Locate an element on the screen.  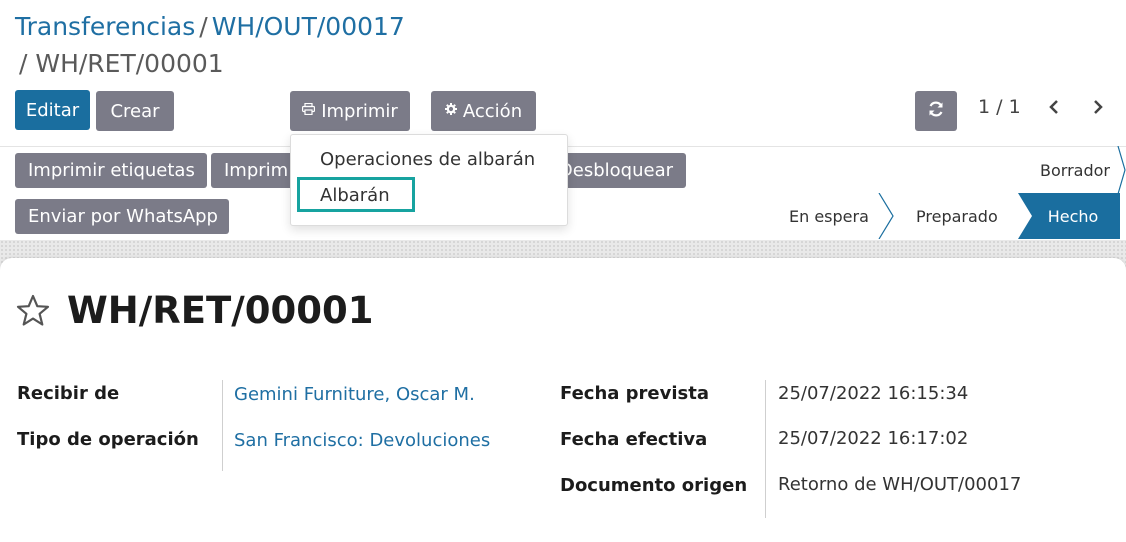
action-button-label: Acción is located at coordinates (492, 111).